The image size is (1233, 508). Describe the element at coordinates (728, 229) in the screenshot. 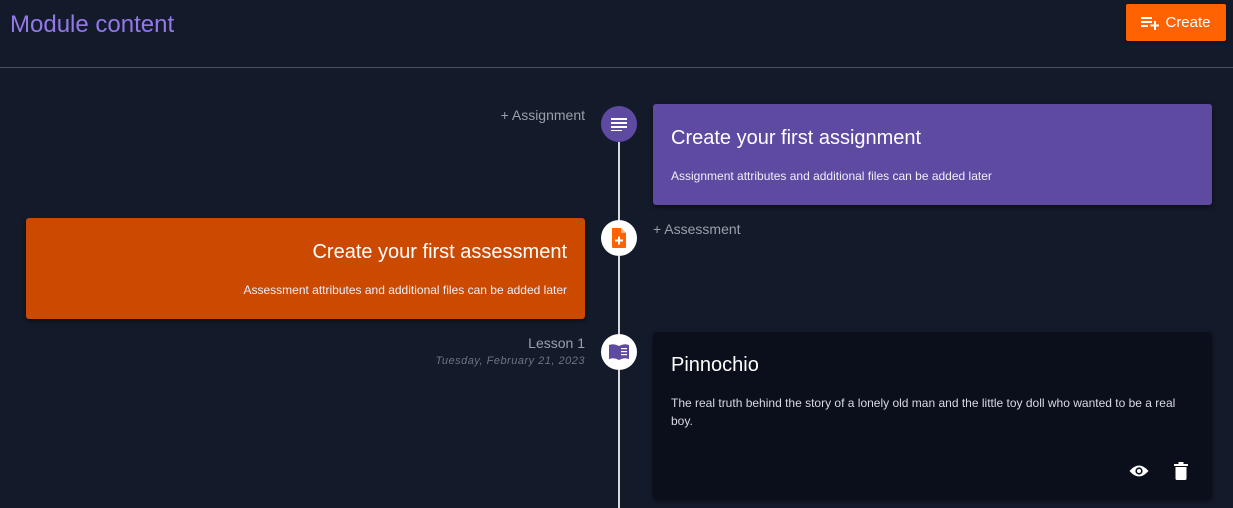

I see `add-assessment-link: + Assessment` at that location.